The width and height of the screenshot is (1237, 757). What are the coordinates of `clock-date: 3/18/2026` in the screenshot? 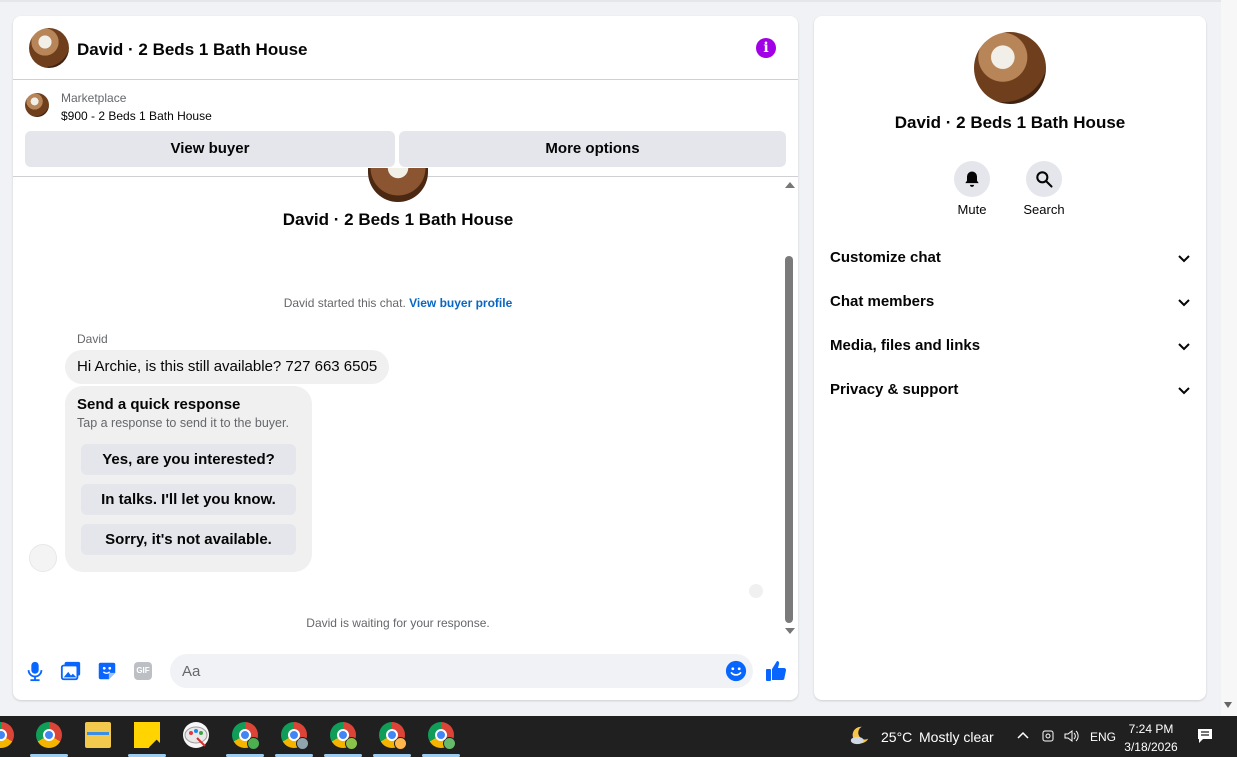 It's located at (1151, 747).